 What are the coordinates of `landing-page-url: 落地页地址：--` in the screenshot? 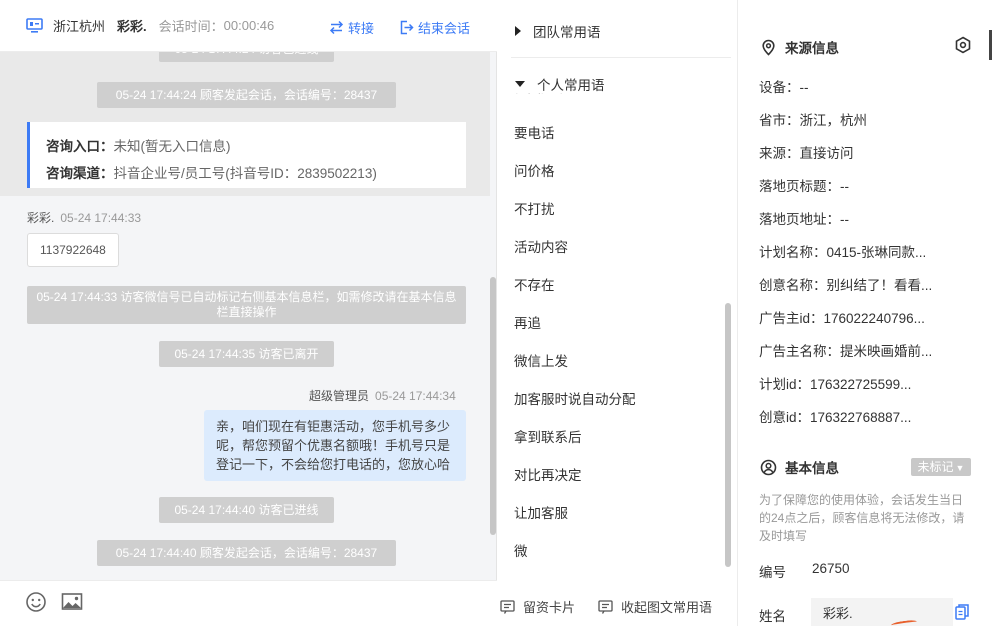 It's located at (804, 219).